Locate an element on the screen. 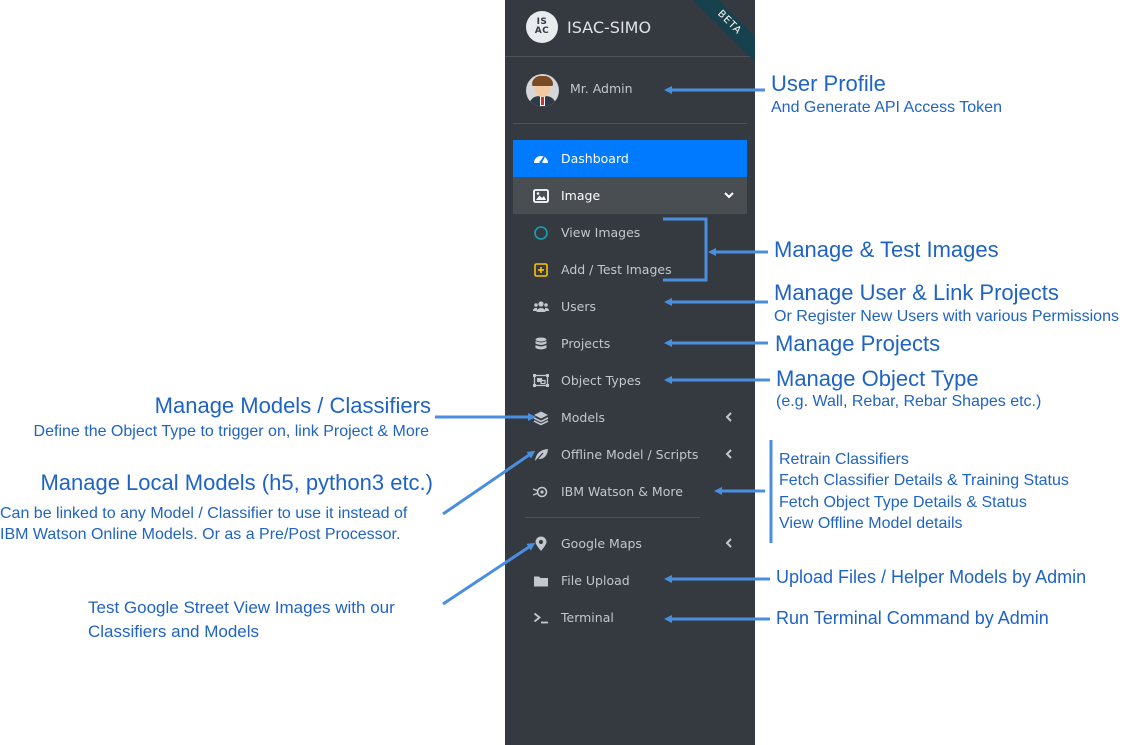 The width and height of the screenshot is (1148, 745). nav-item-models: Models is located at coordinates (630, 417).